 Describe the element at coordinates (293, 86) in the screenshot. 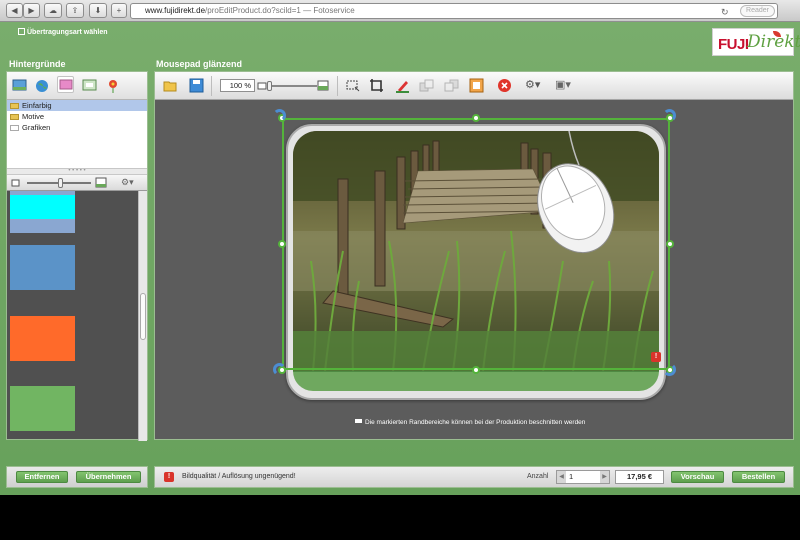

I see `zoom-slider` at that location.